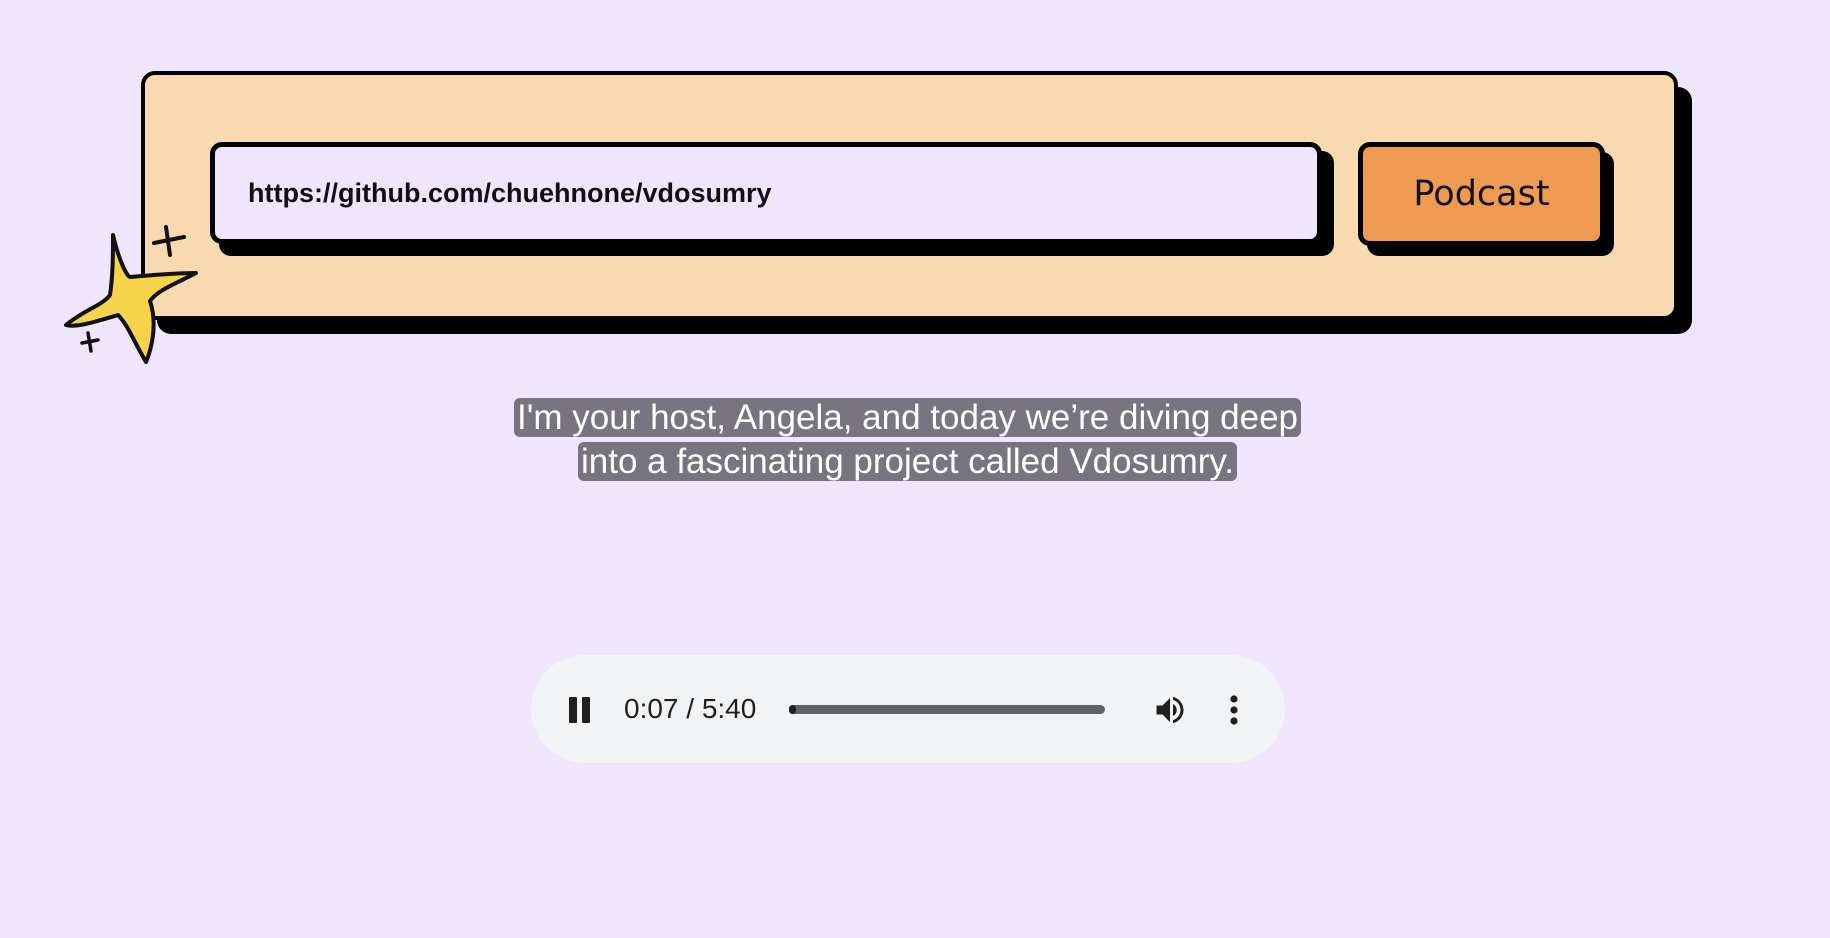 The height and width of the screenshot is (938, 1830). What do you see at coordinates (579, 710) in the screenshot?
I see `pause-icon` at bounding box center [579, 710].